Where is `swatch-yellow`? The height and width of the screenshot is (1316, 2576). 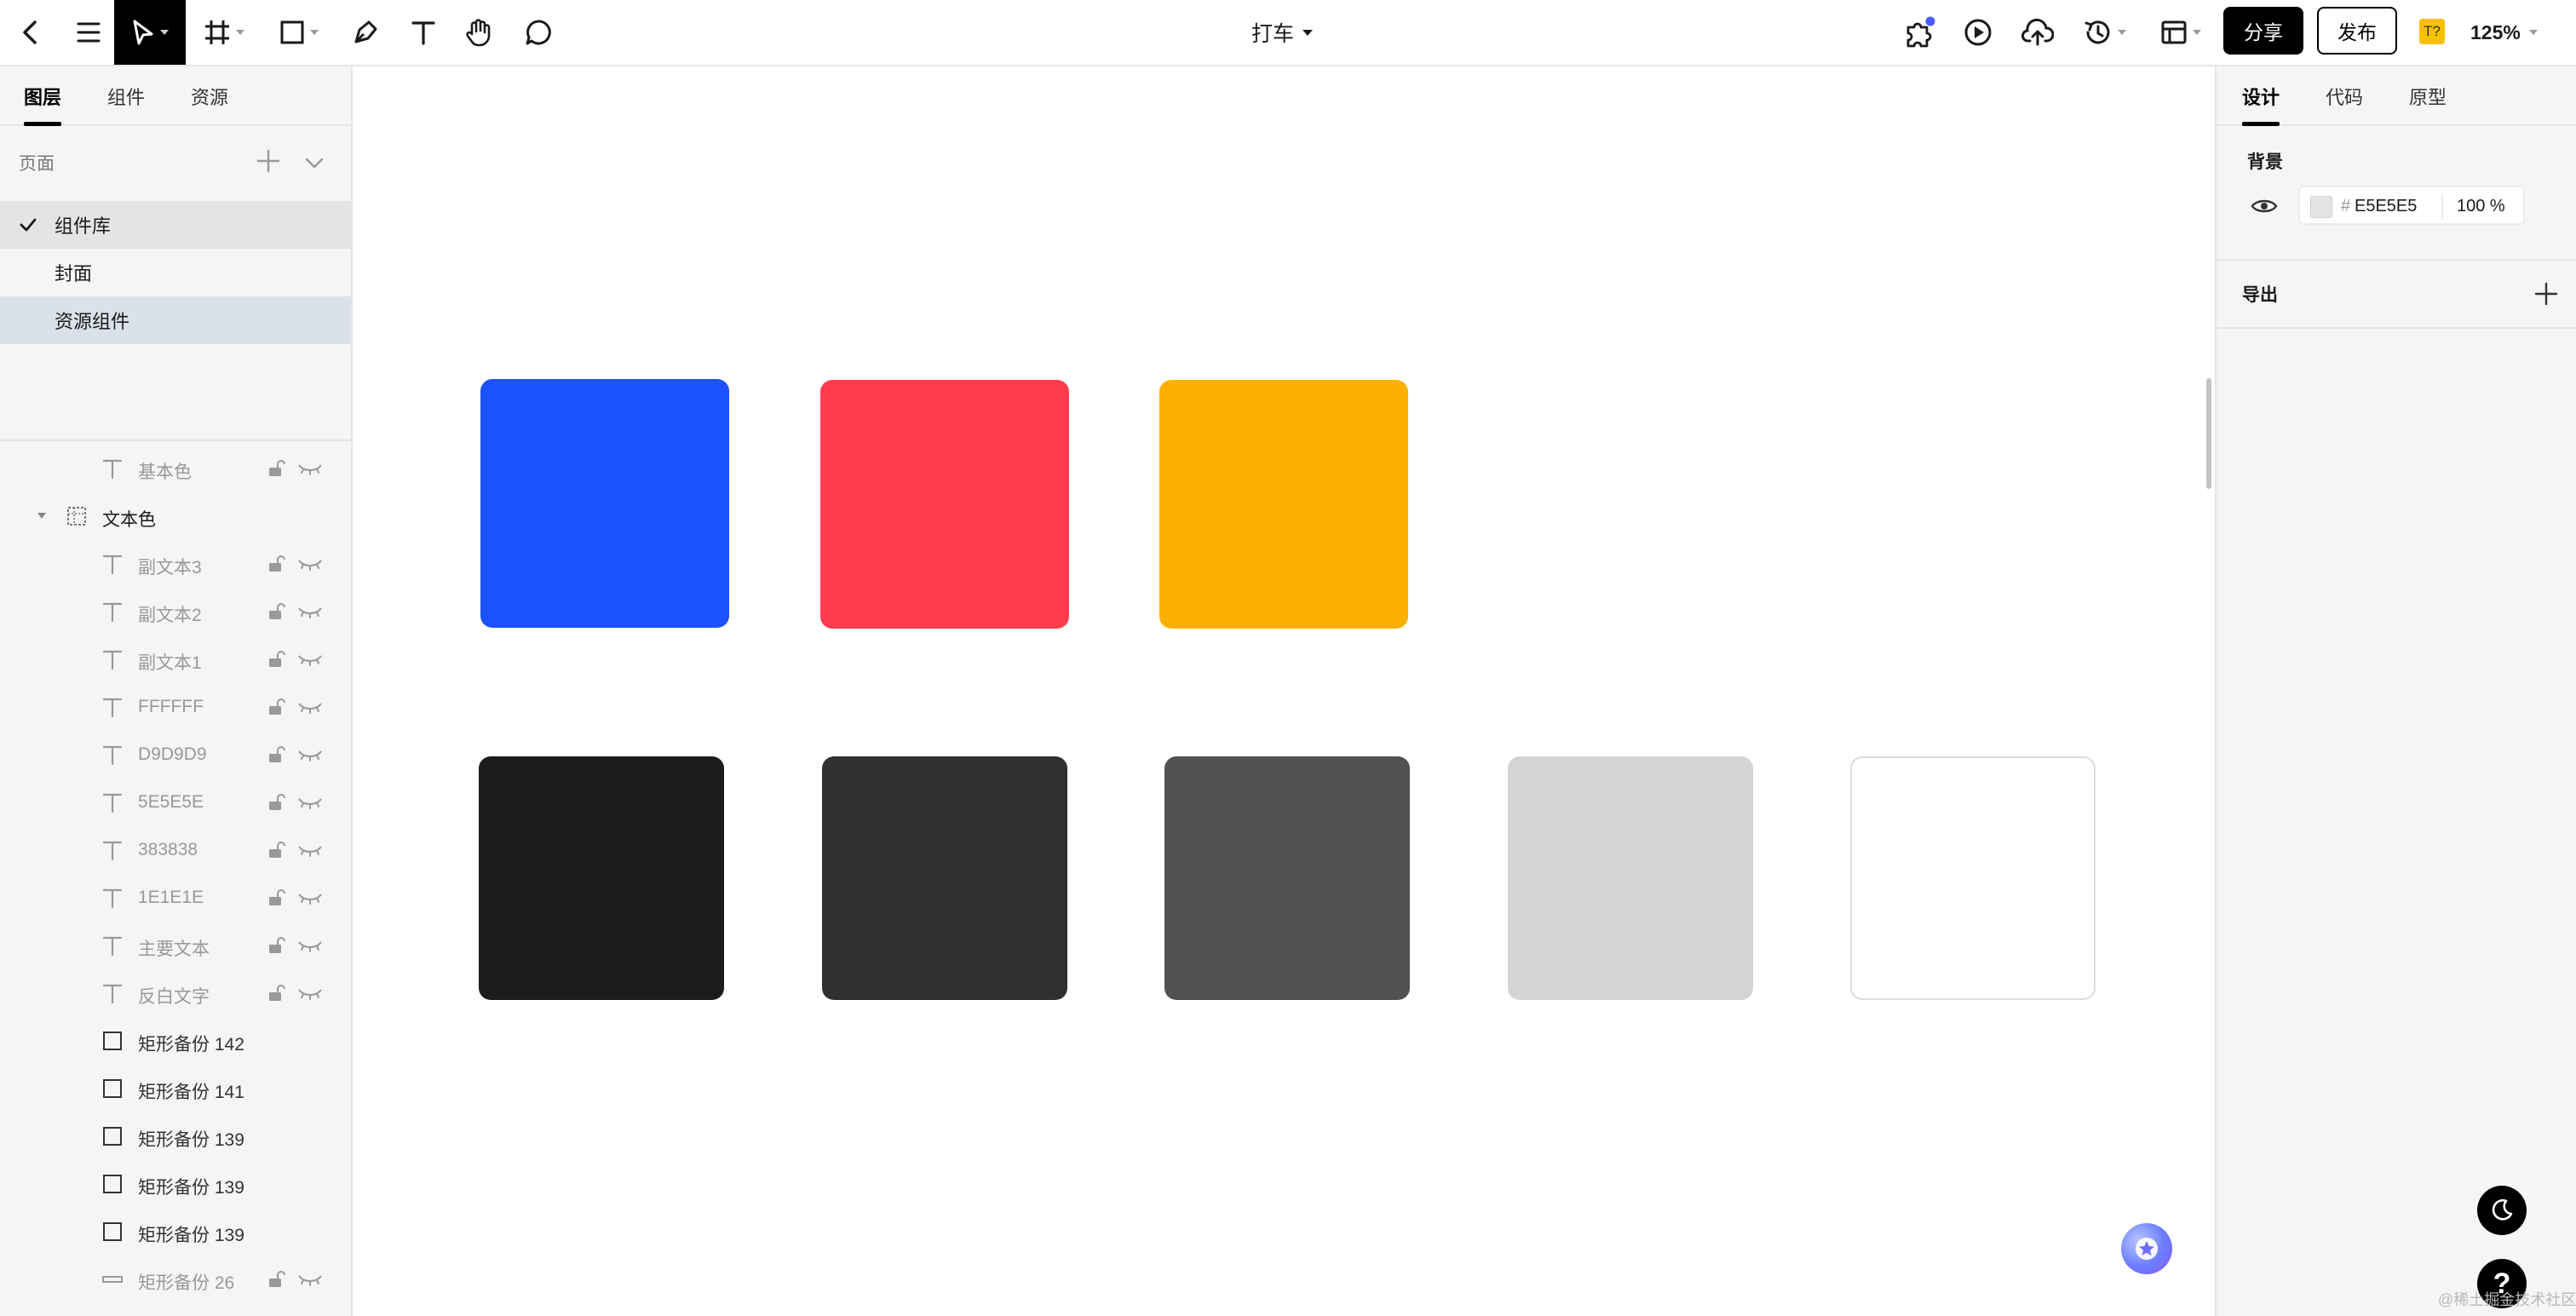 swatch-yellow is located at coordinates (1284, 504).